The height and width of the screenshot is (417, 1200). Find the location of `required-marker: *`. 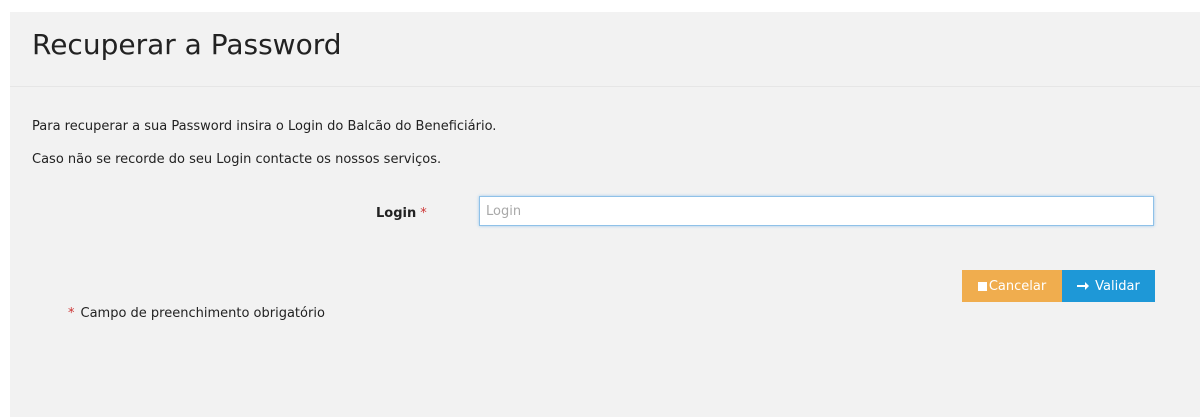

required-marker: * is located at coordinates (423, 213).